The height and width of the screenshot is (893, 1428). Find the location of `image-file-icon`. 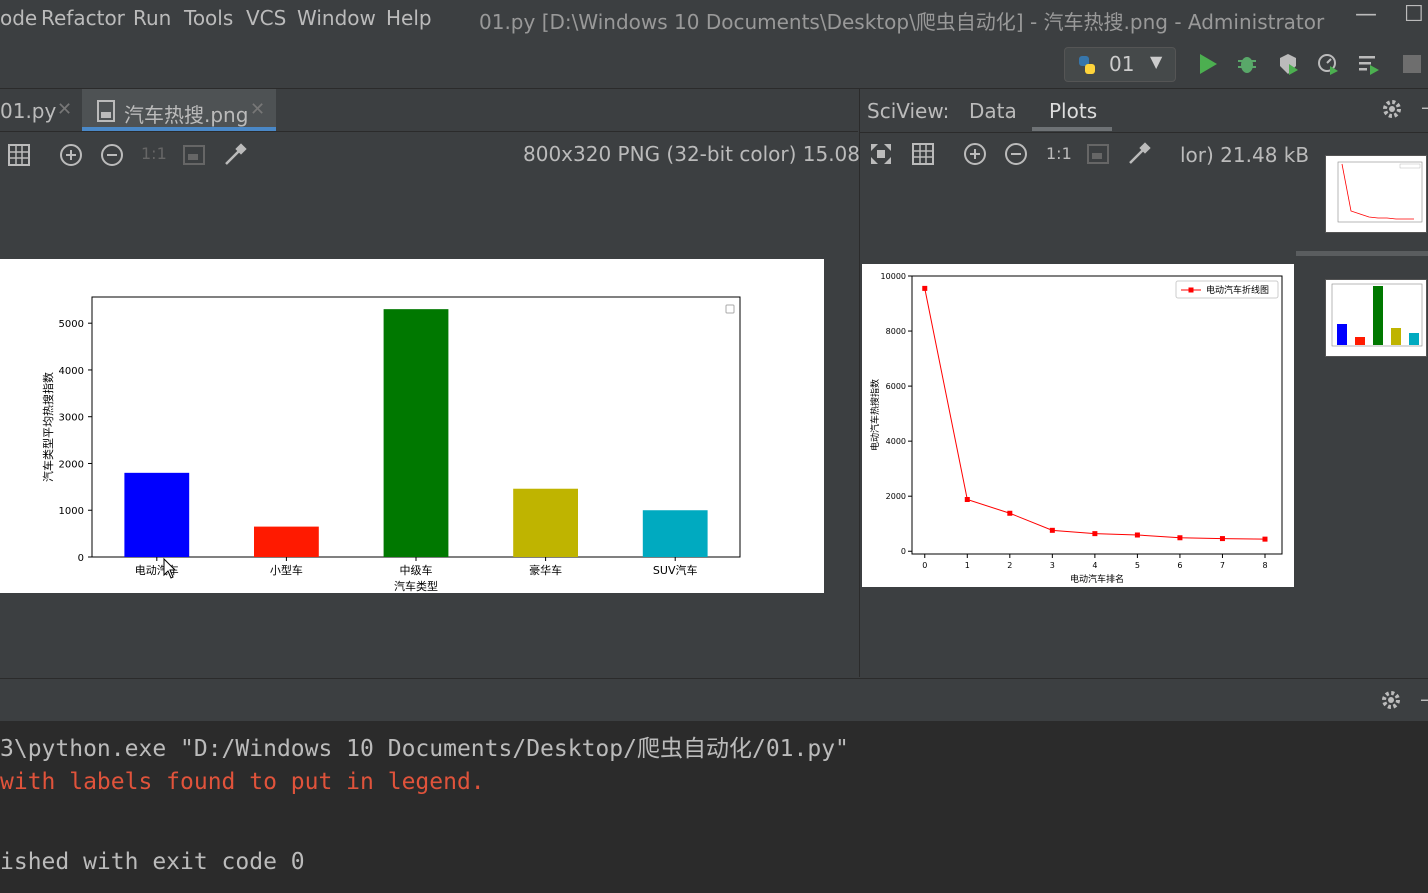

image-file-icon is located at coordinates (106, 111).